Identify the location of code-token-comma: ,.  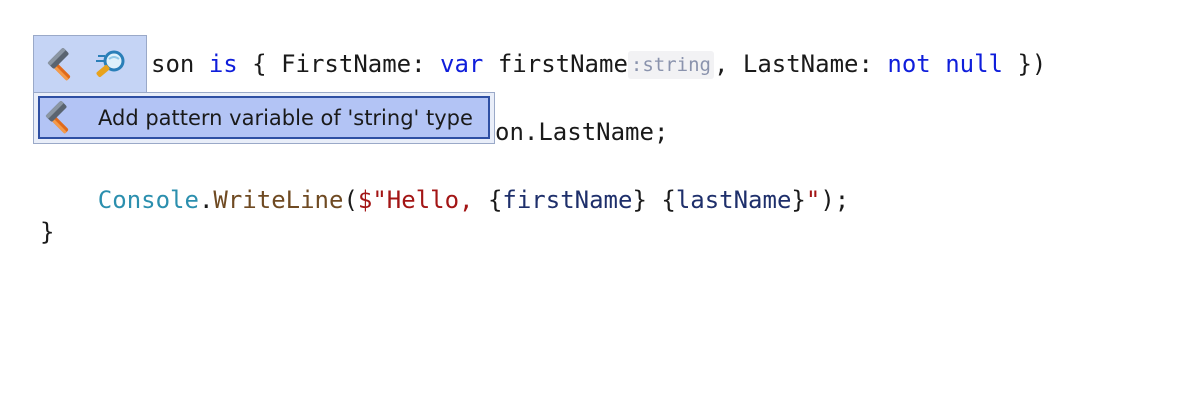
(721, 64).